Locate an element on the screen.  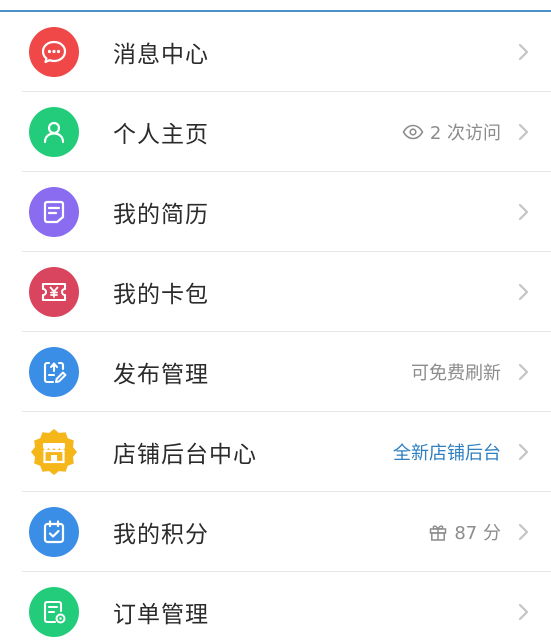
gift-icon is located at coordinates (438, 533).